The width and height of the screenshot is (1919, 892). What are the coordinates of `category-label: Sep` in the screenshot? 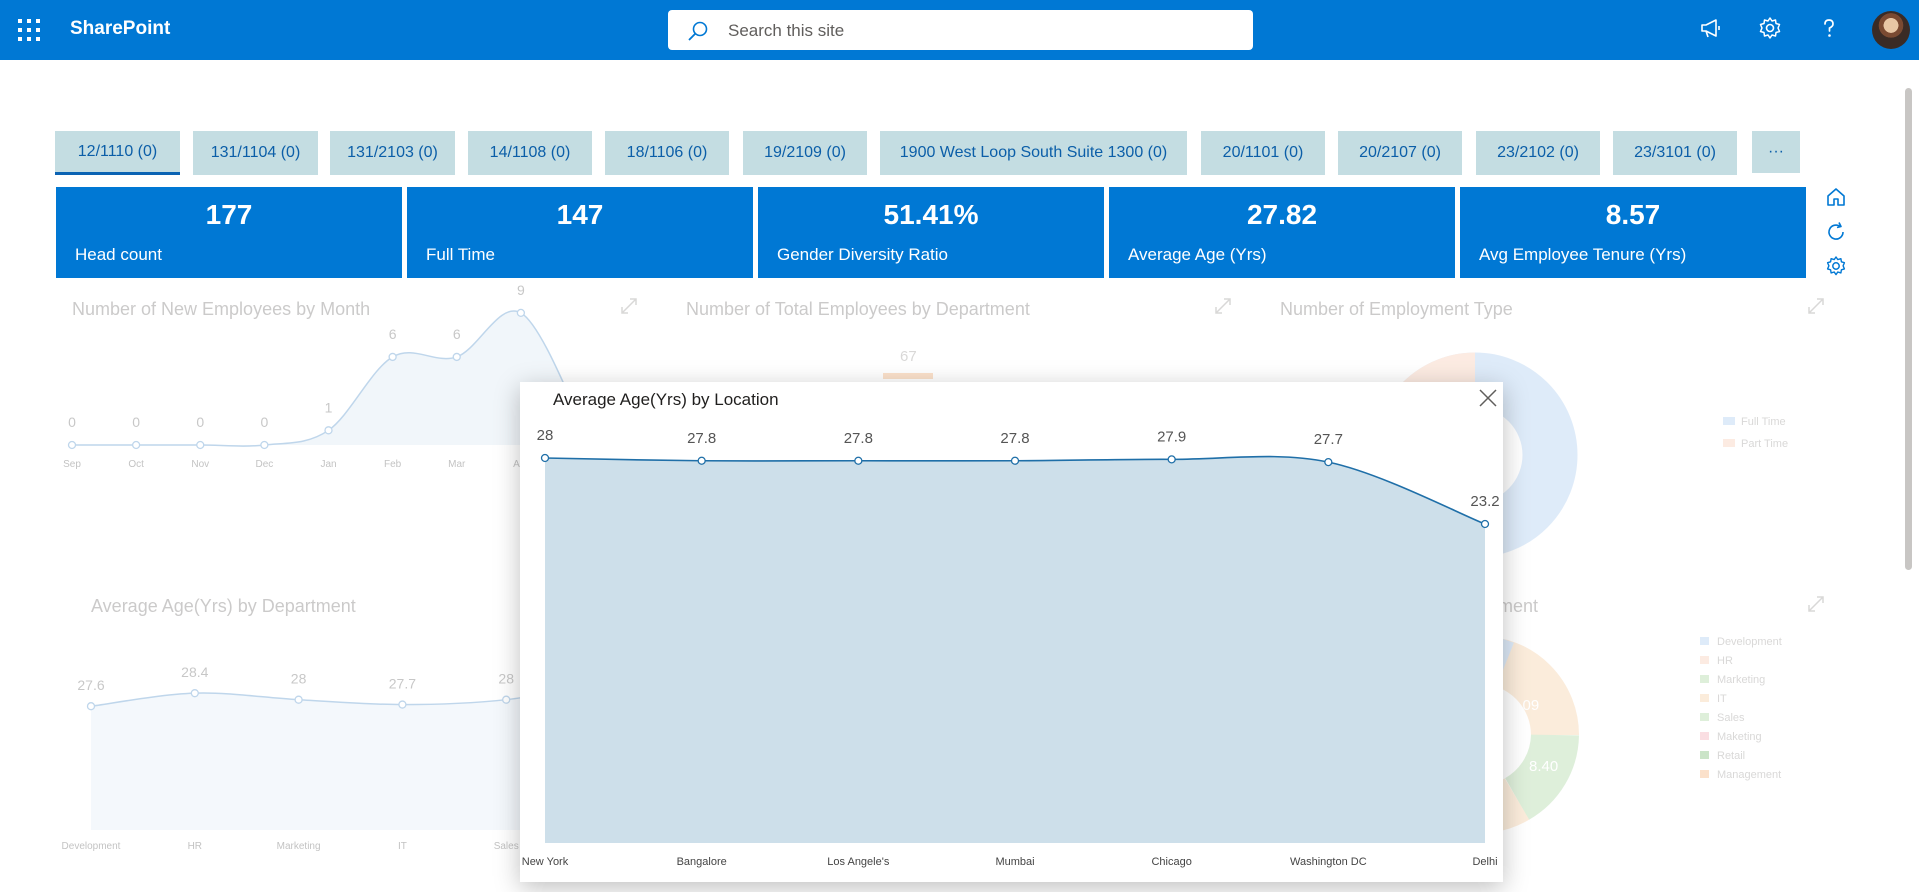 It's located at (72, 464).